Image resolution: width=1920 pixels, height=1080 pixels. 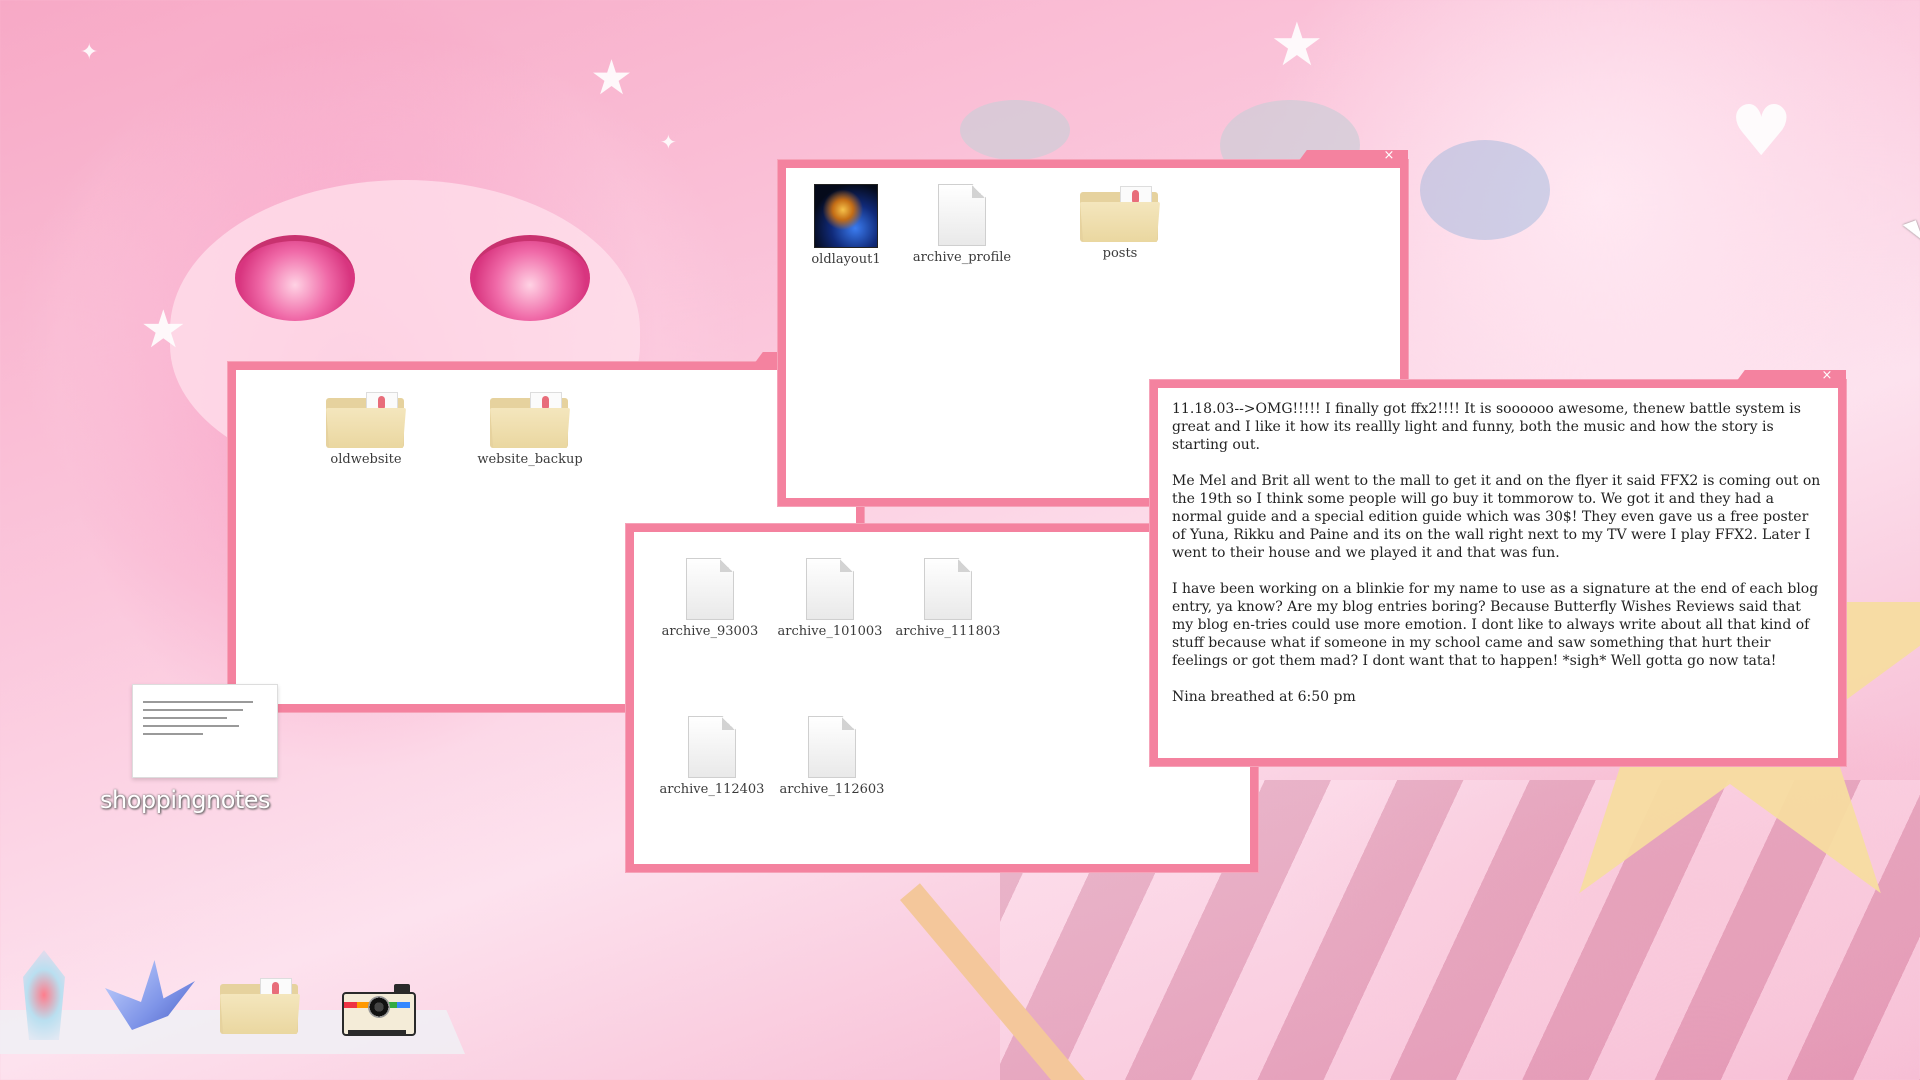 What do you see at coordinates (830, 631) in the screenshot?
I see `file-label: archive_101003` at bounding box center [830, 631].